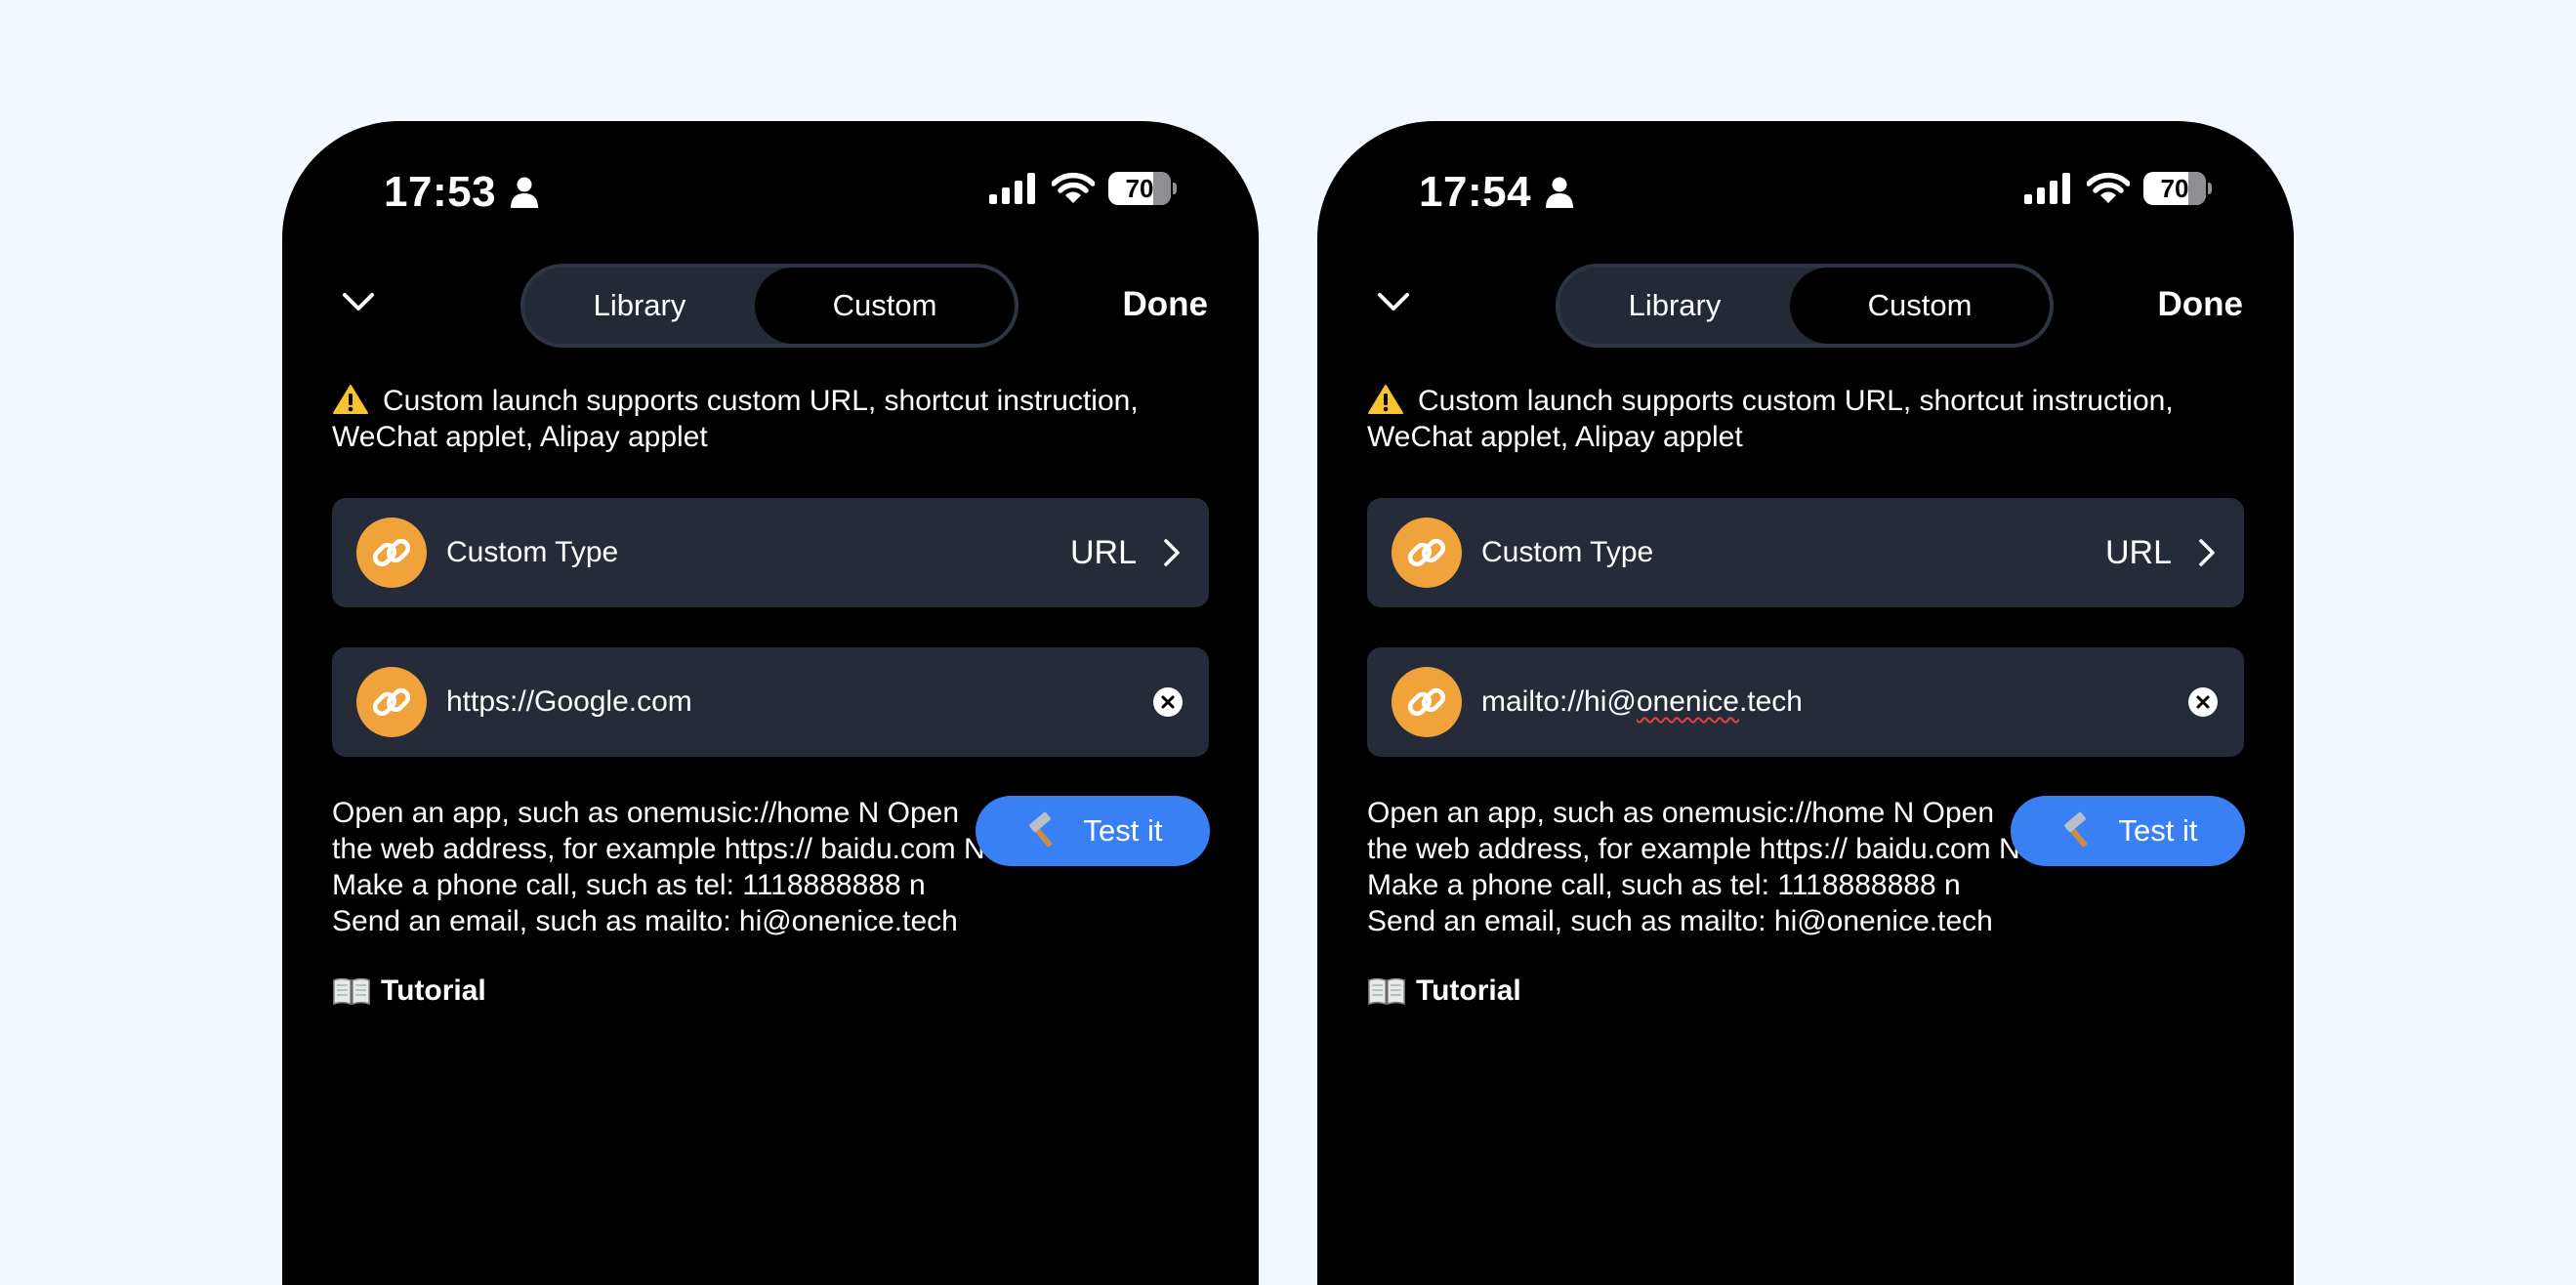 This screenshot has height=1285, width=2576. I want to click on url-suffix: .tech, so click(1770, 701).